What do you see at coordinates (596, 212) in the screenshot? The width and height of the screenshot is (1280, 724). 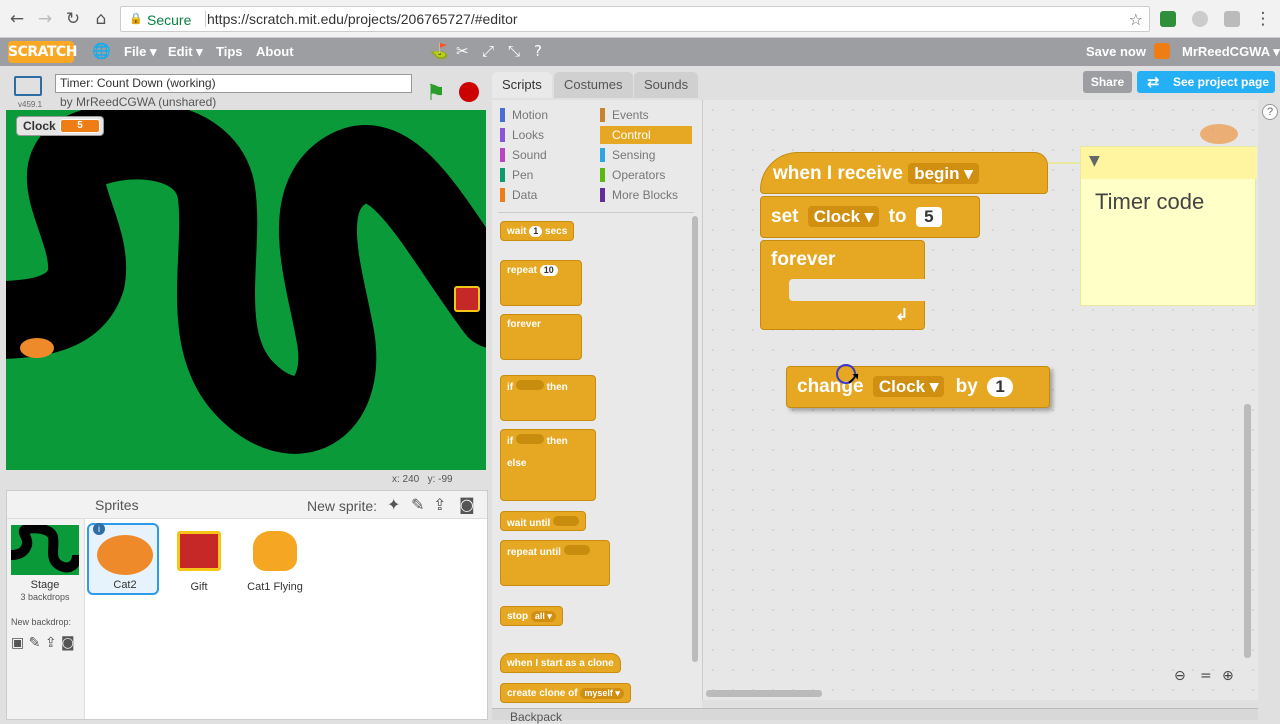 I see `palette-divider` at bounding box center [596, 212].